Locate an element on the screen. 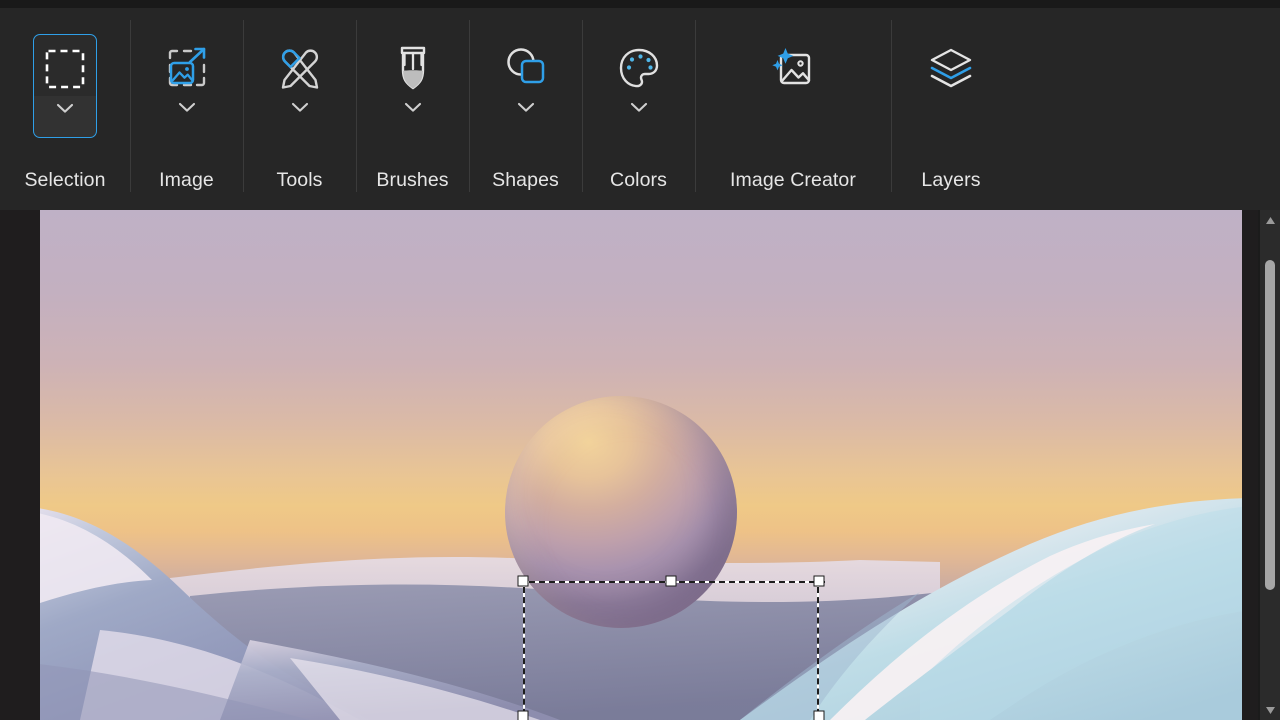 The width and height of the screenshot is (1280, 720). ribbon-button-shapes is located at coordinates (526, 86).